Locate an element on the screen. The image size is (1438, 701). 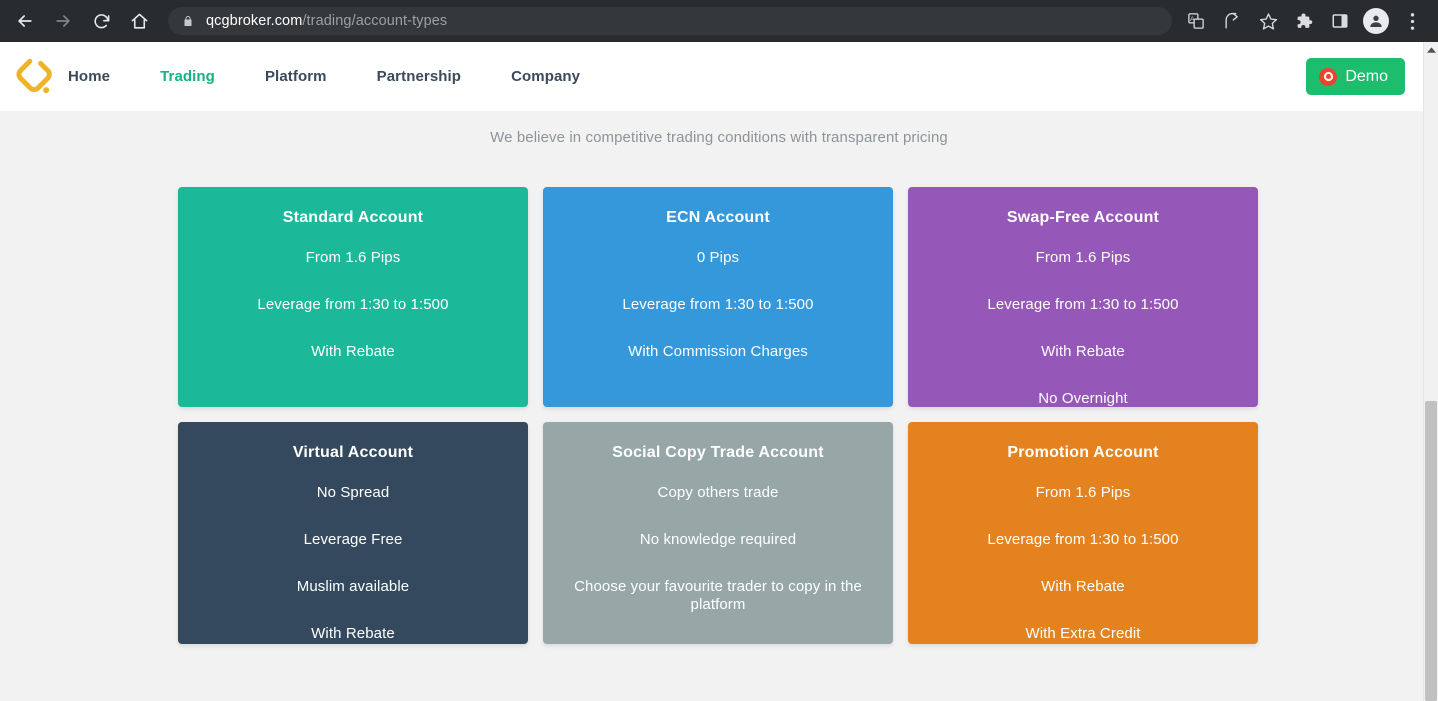
card-feature: 0 Pips is located at coordinates (718, 257).